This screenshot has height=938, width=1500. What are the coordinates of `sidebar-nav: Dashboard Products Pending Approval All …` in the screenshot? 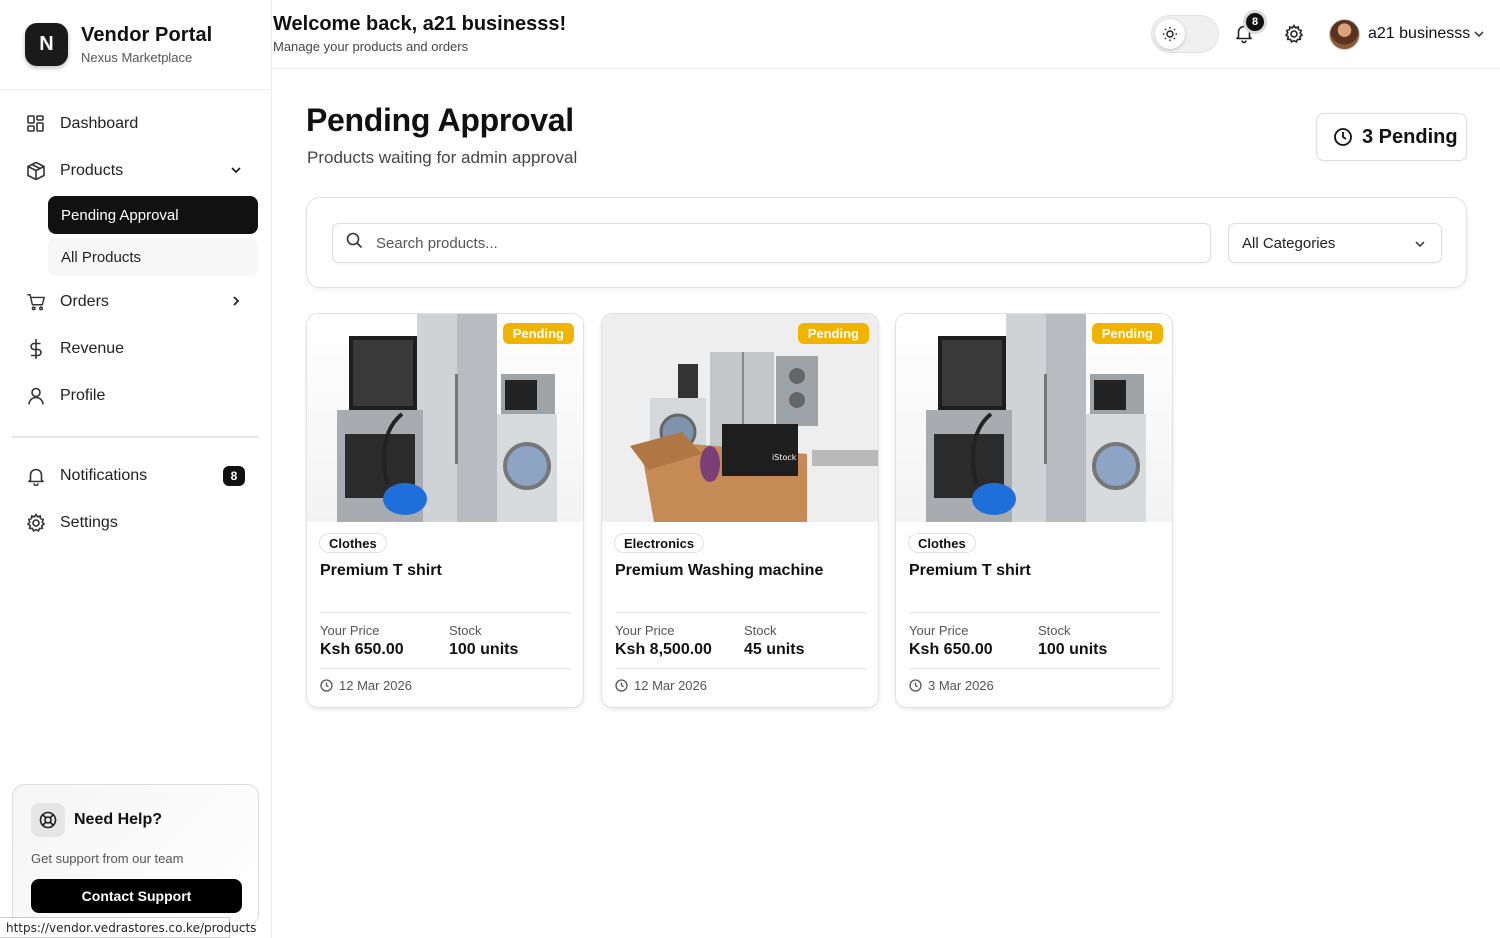 It's located at (135, 317).